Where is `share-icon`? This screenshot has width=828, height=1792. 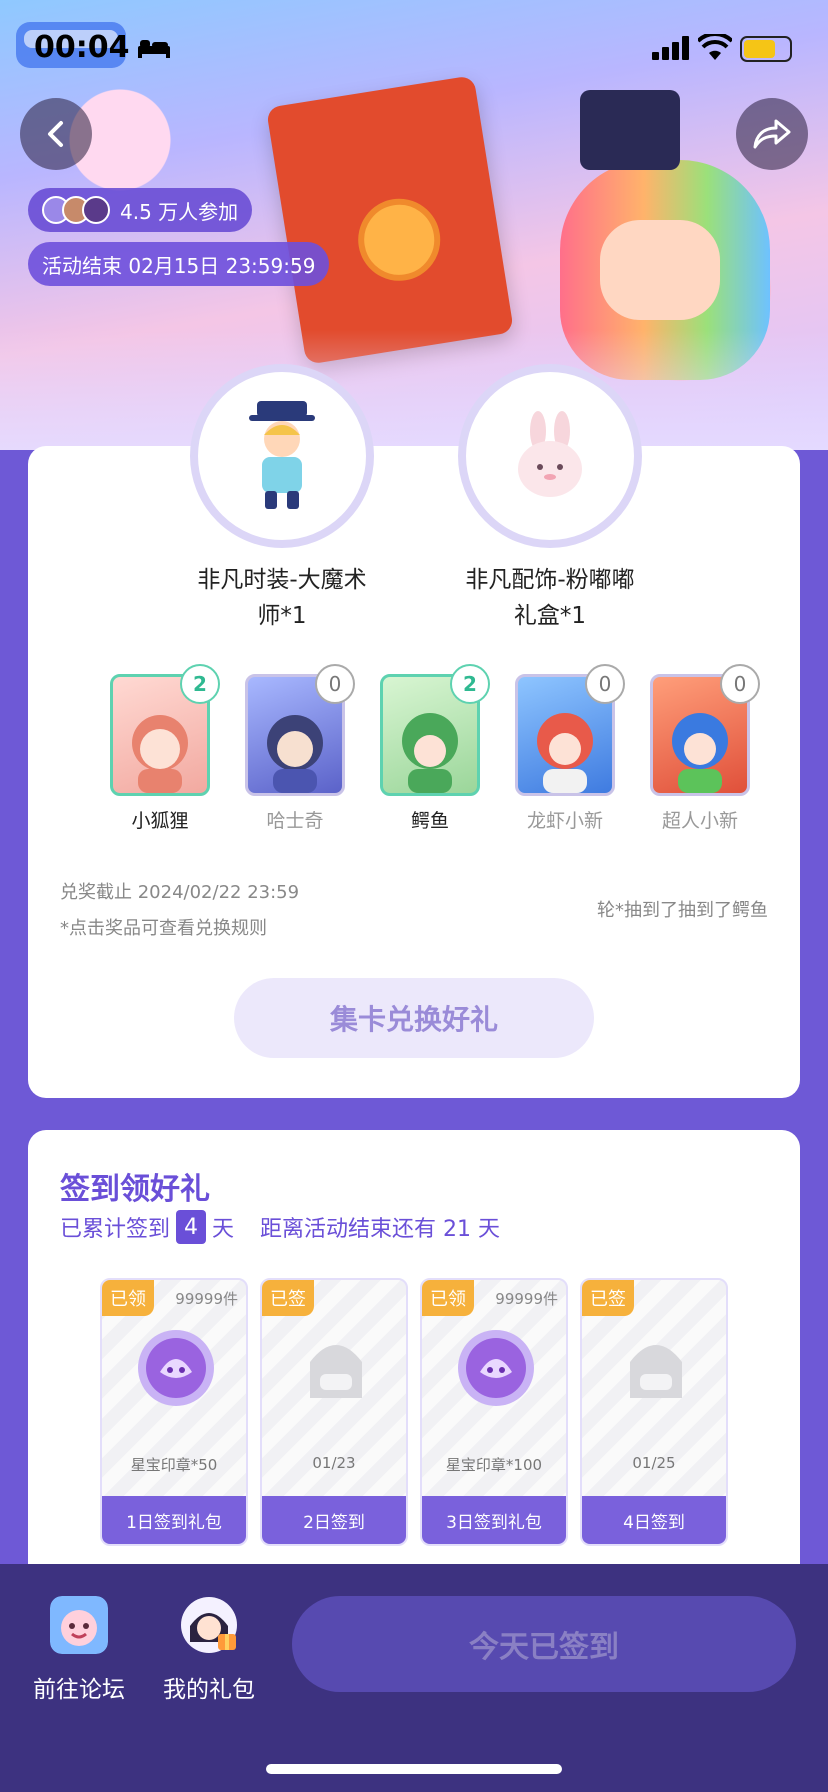 share-icon is located at coordinates (772, 134).